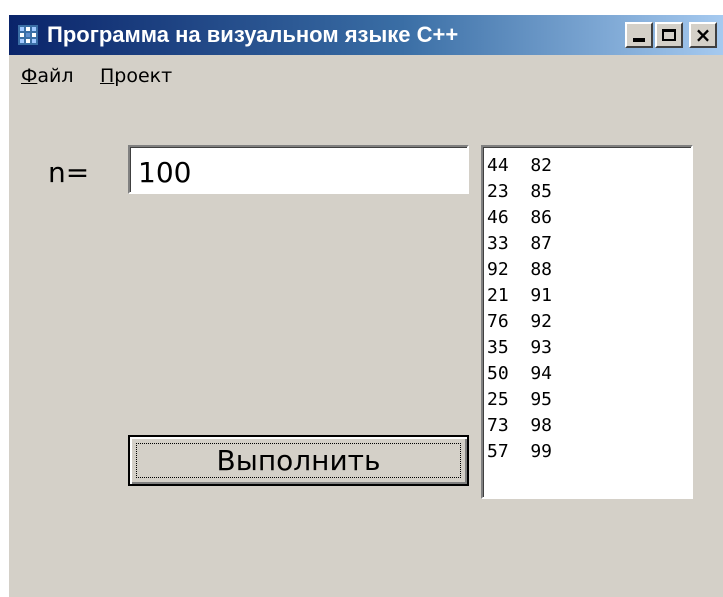 This screenshot has width=723, height=597. Describe the element at coordinates (28, 35) in the screenshot. I see `app-icon` at that location.